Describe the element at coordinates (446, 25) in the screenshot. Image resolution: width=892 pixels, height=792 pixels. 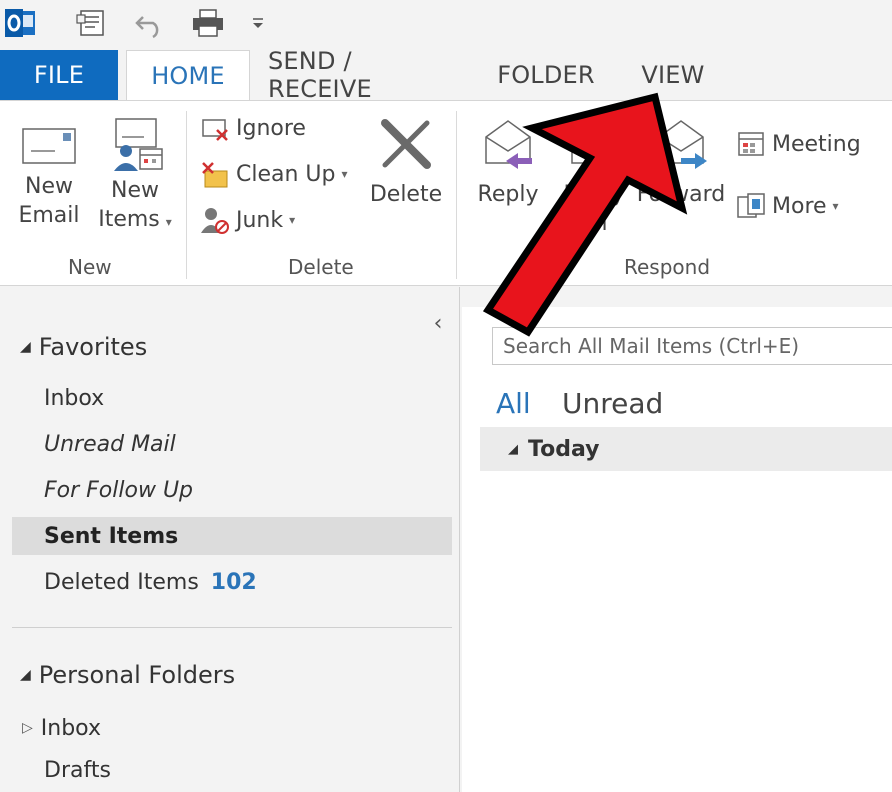
I see `quick-access-toolbar` at that location.